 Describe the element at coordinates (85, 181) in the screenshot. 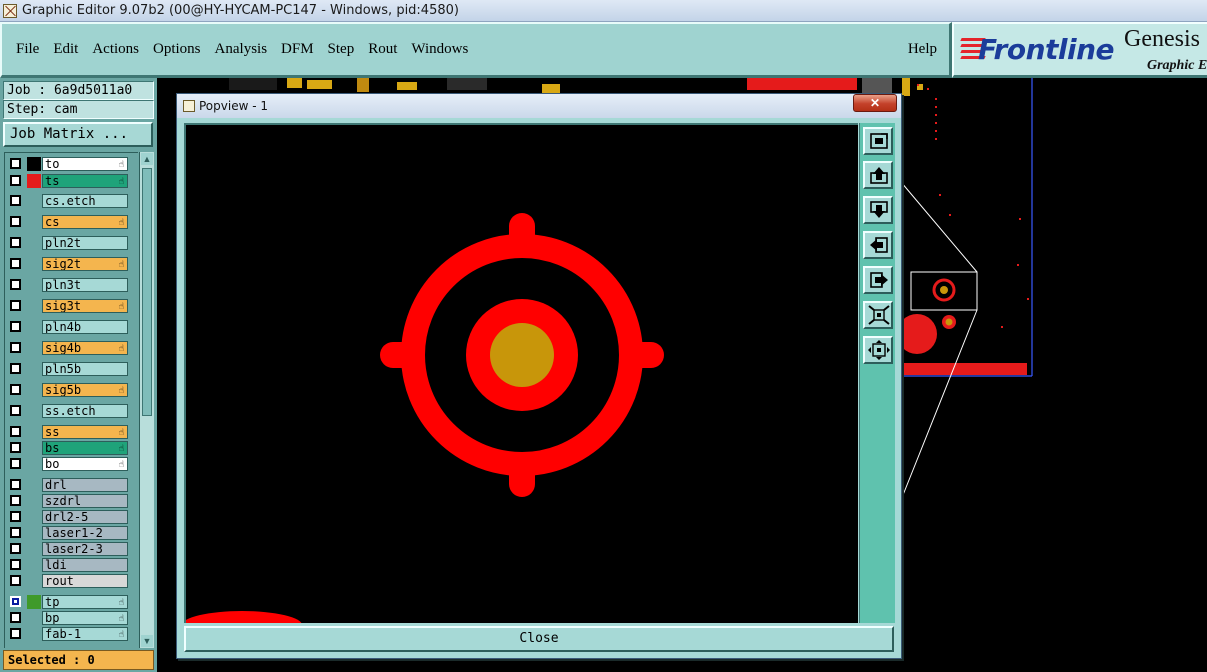

I see `layer-name: ts ☝` at that location.